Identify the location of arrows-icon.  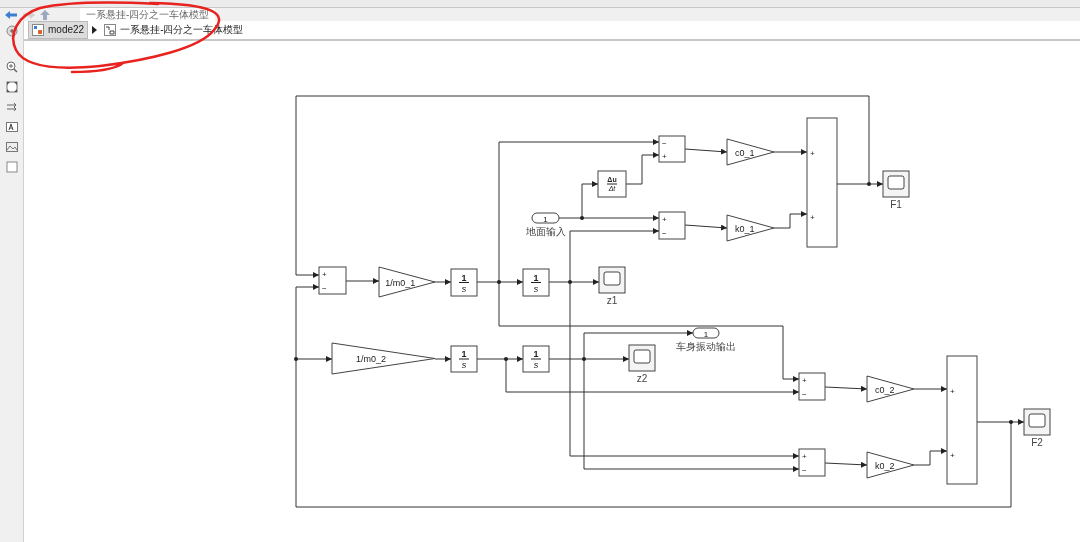
(11, 107).